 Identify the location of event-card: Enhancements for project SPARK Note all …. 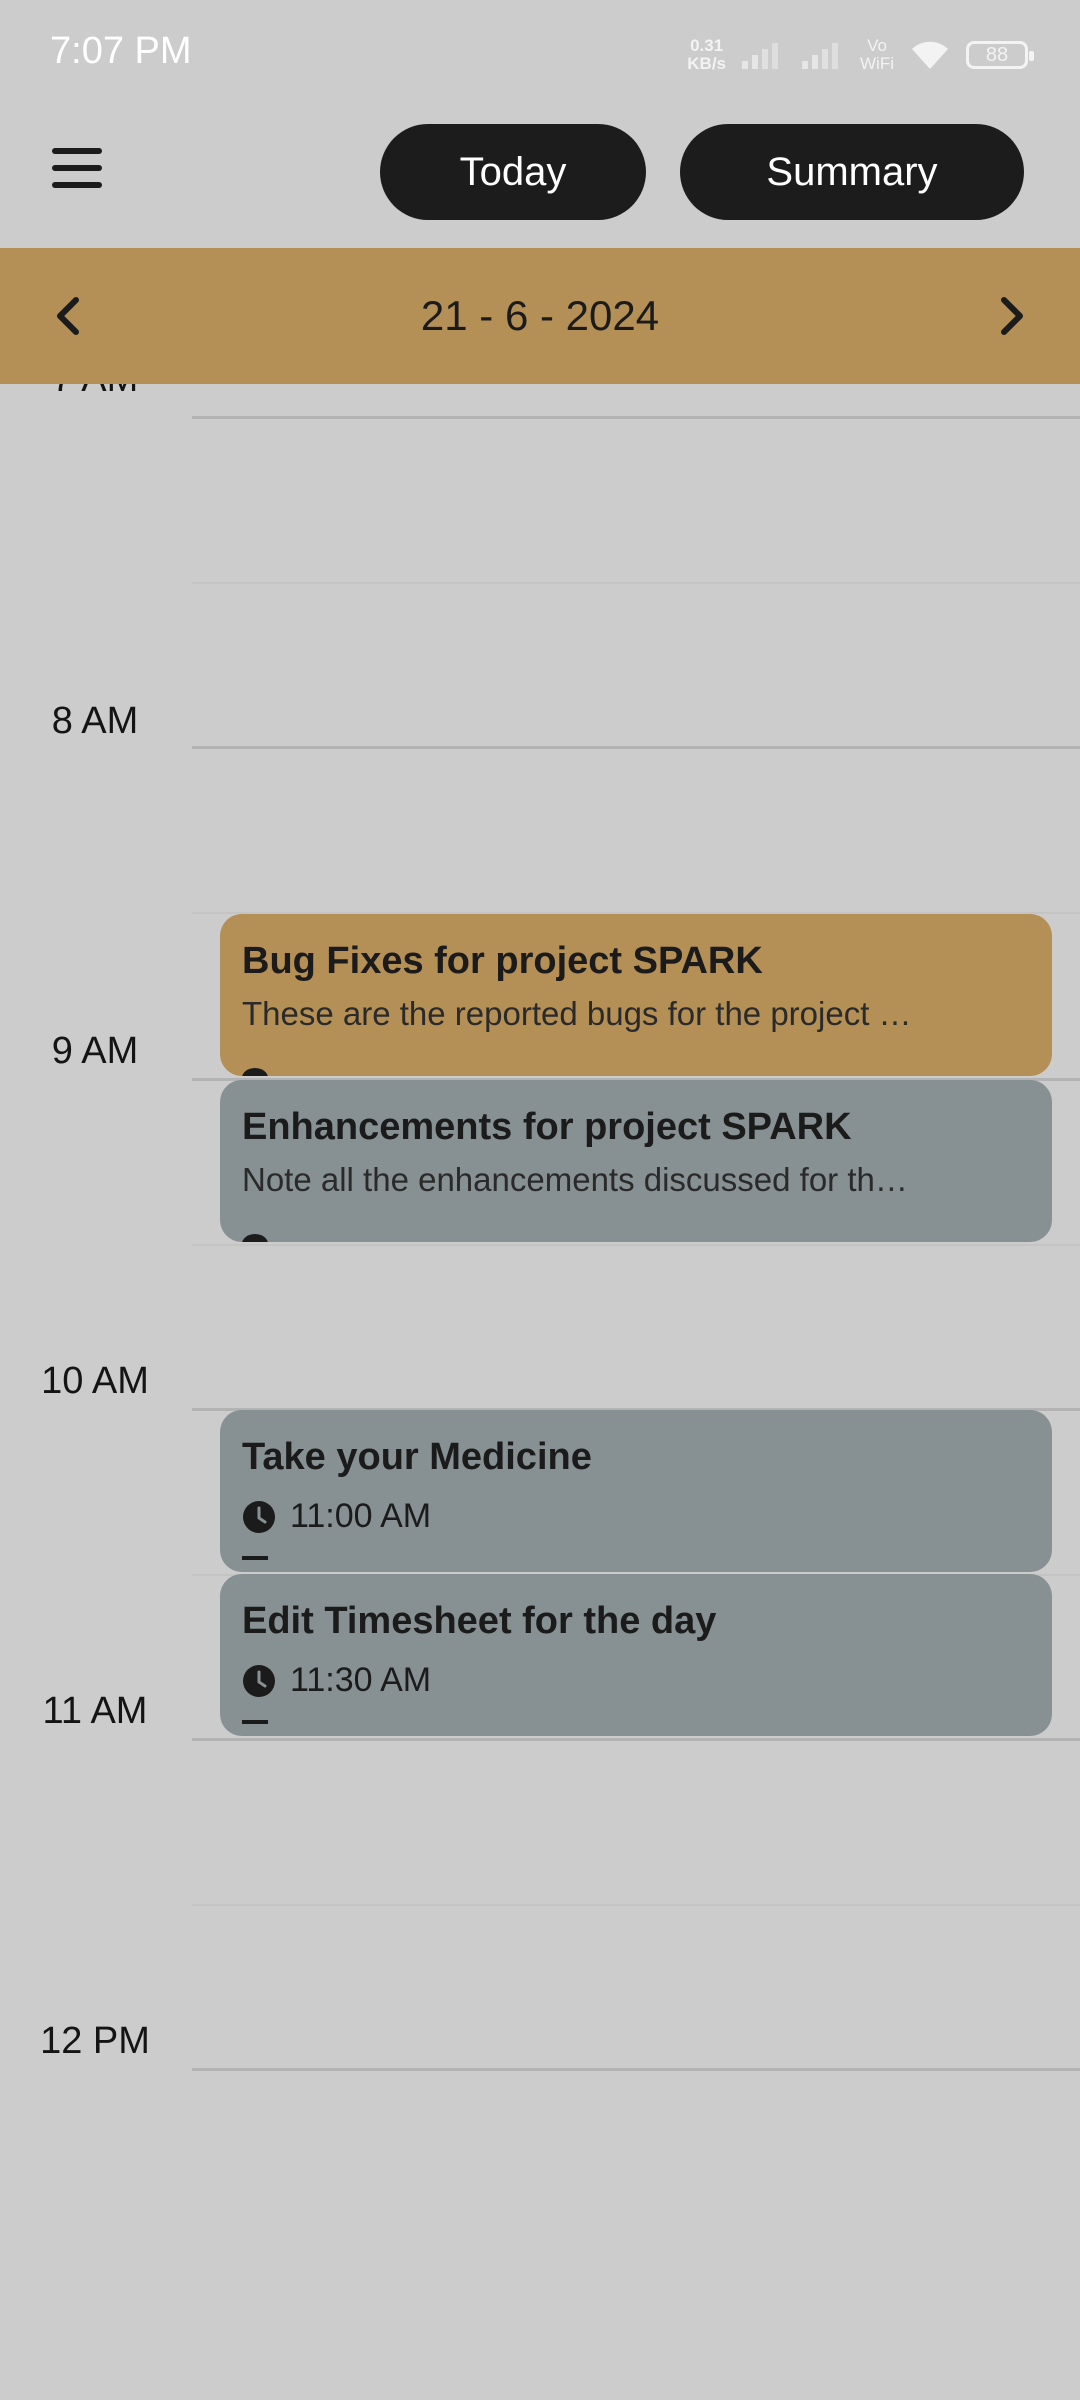
(636, 1161).